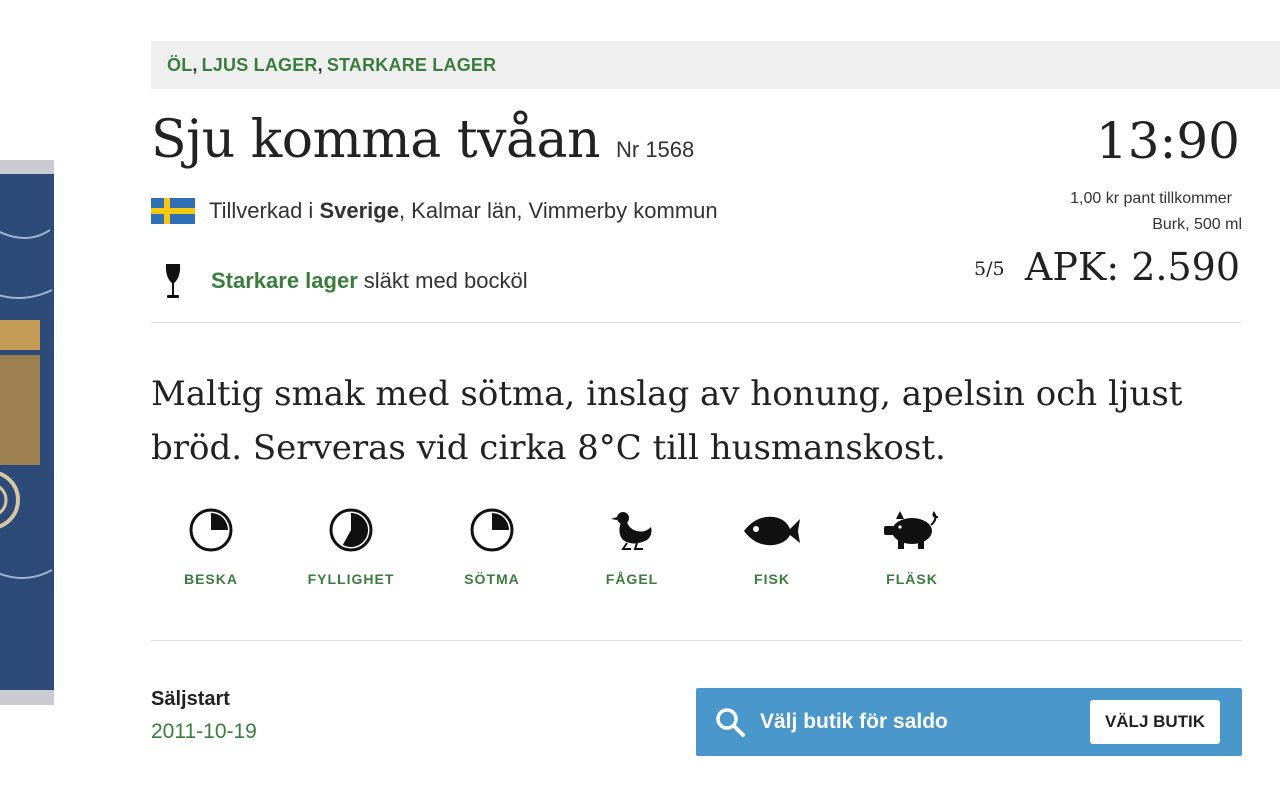  I want to click on apk-value: APK: 2.590, so click(1132, 267).